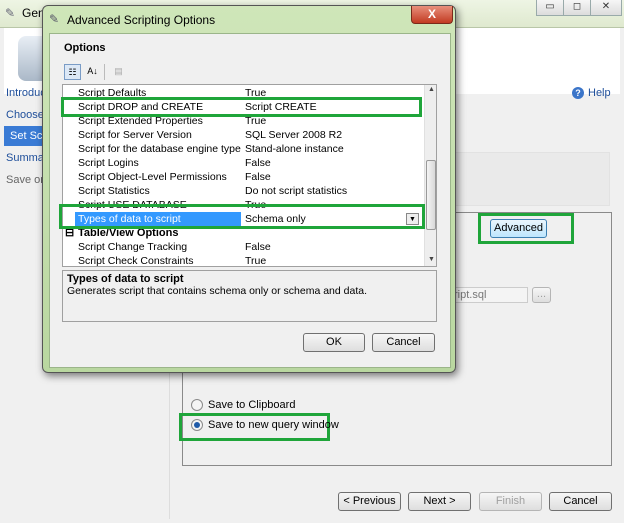  Describe the element at coordinates (197, 425) in the screenshot. I see `save-to-new-query-window-radio` at that location.